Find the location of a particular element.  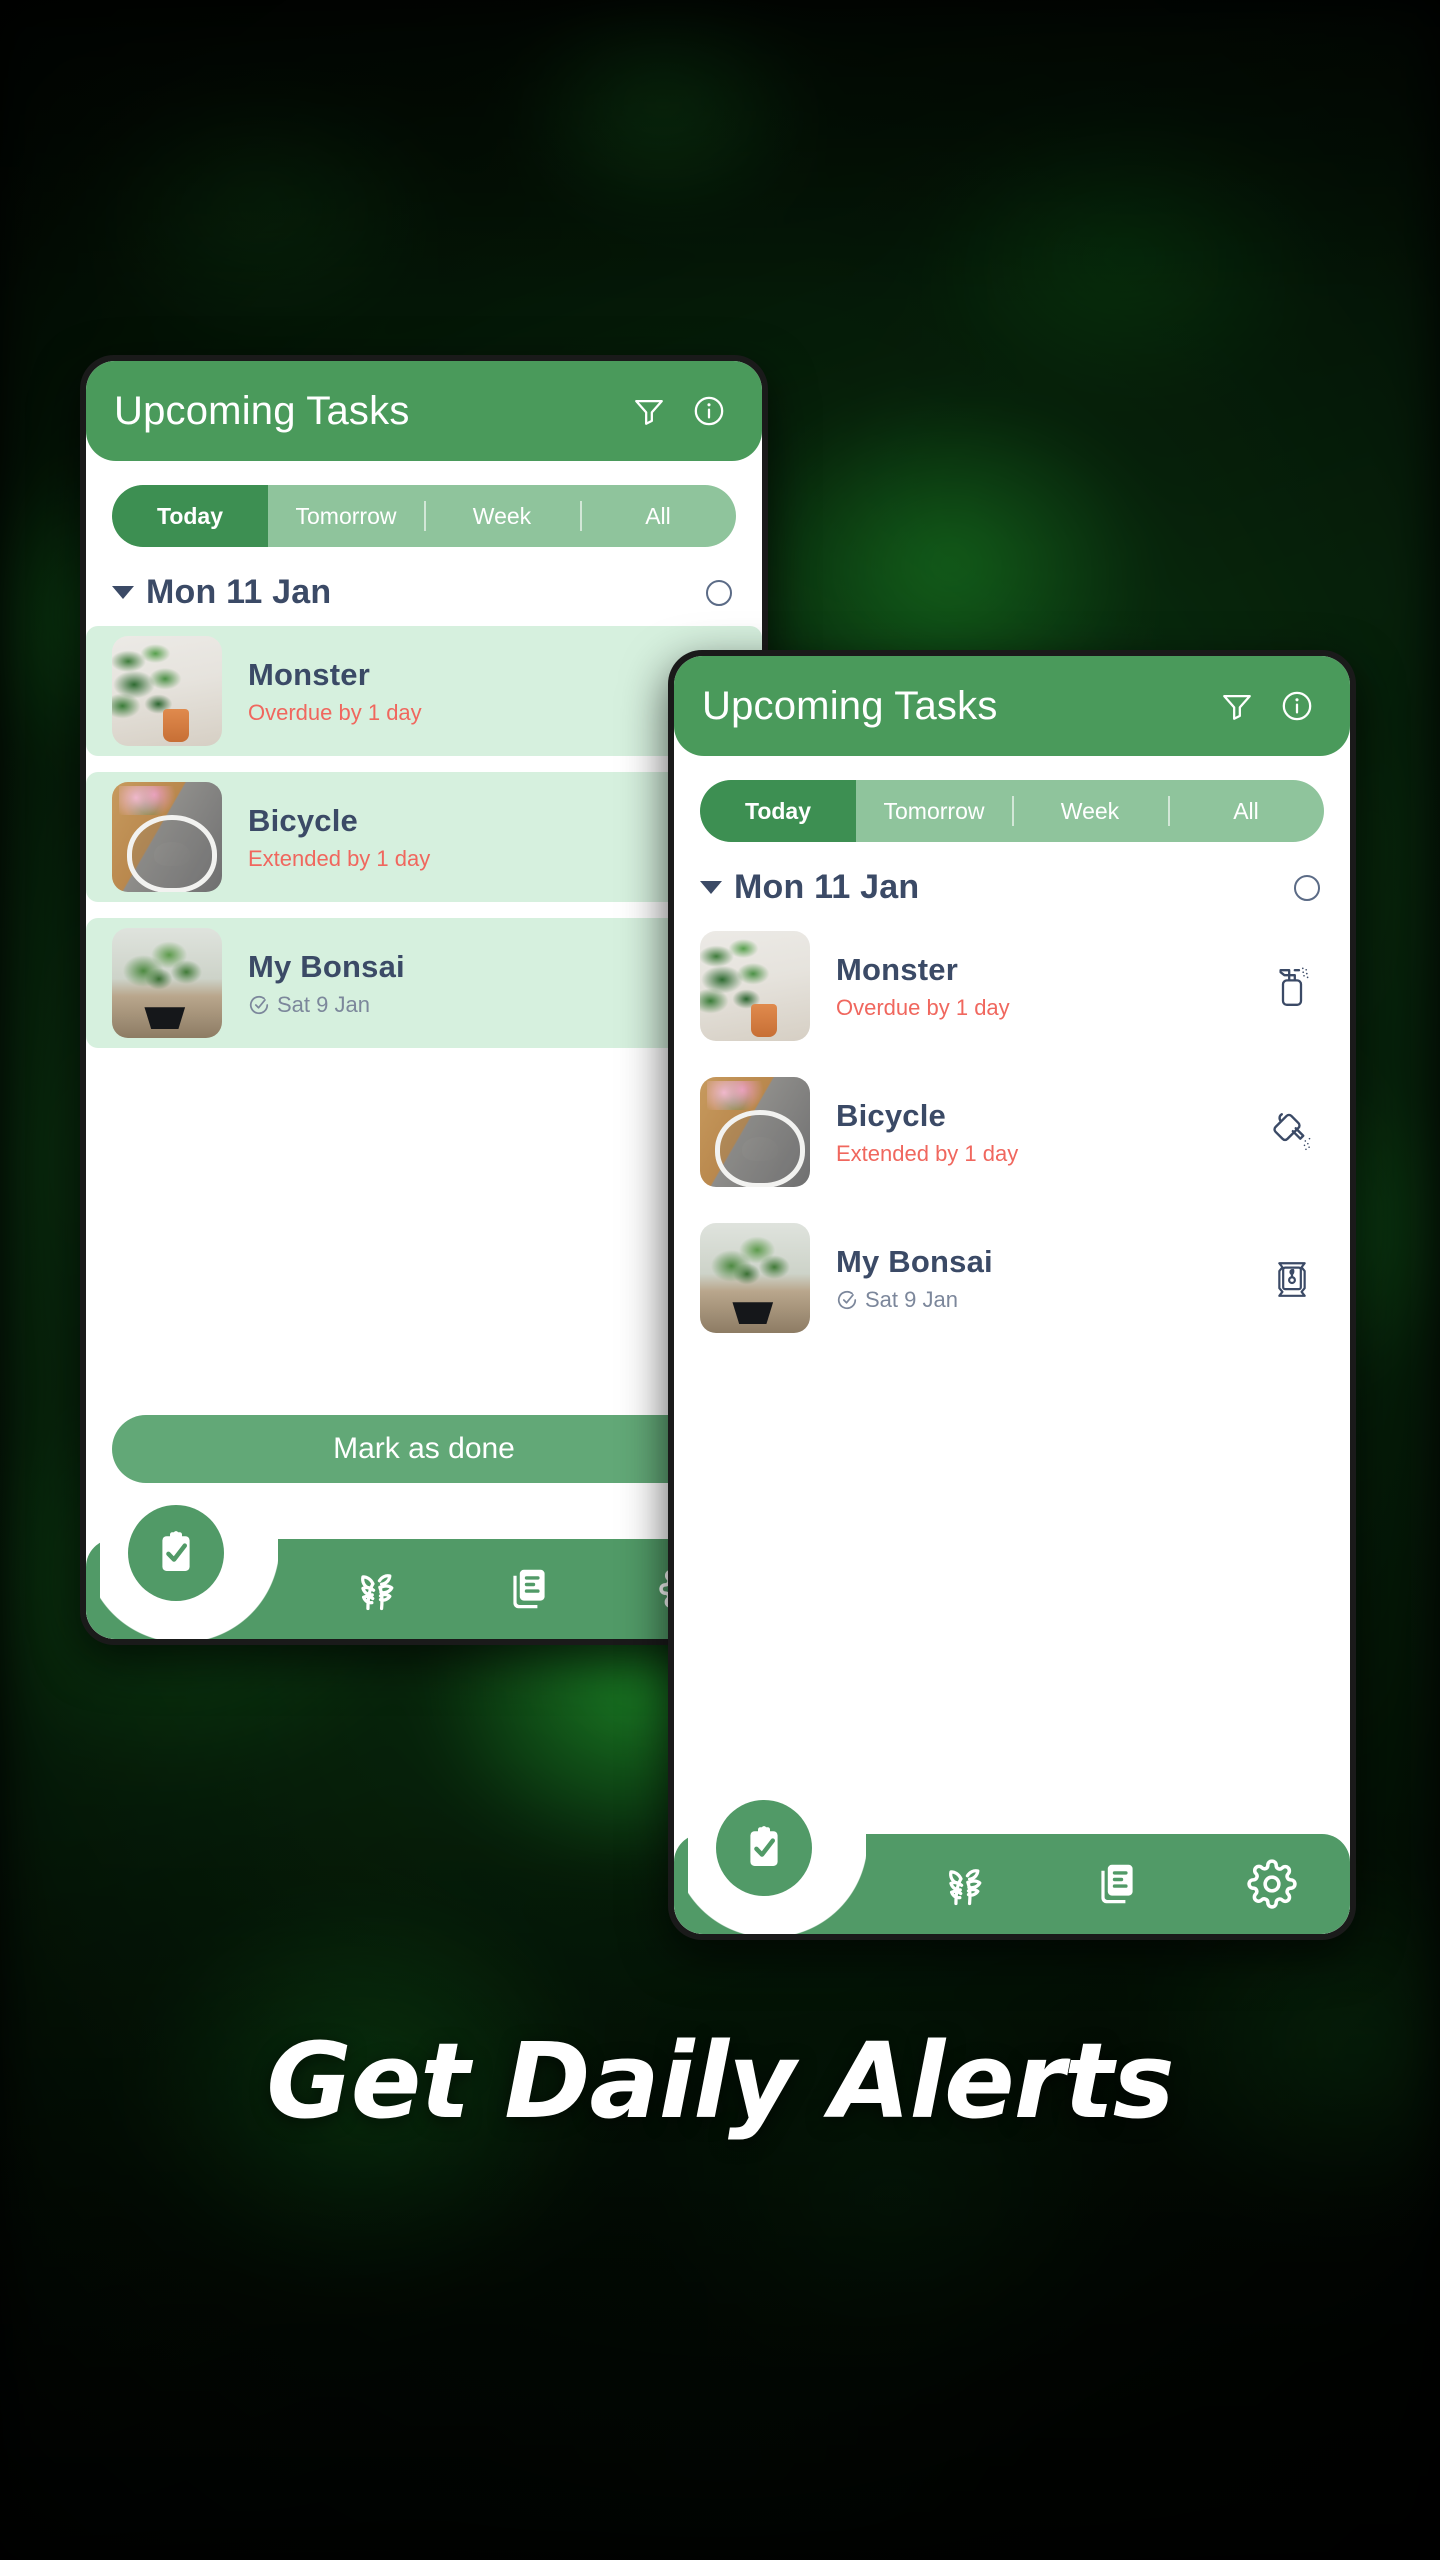

gear-icon is located at coordinates (1272, 1884).